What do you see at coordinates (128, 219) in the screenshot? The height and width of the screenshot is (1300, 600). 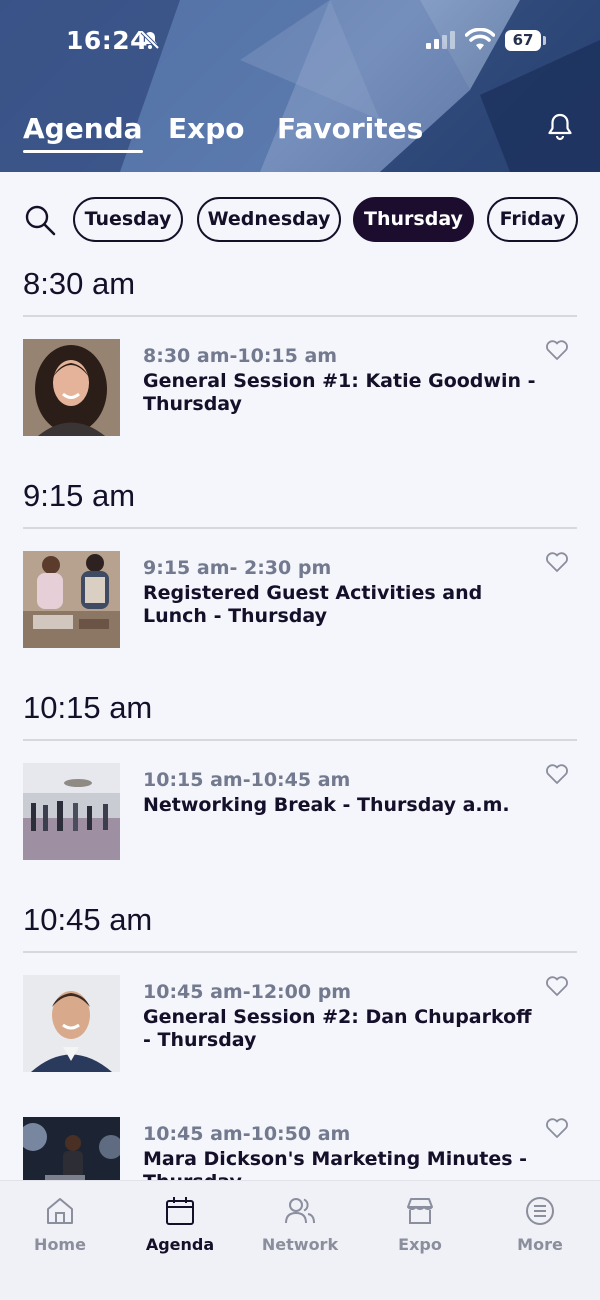 I see `day-tuesday: Tuesday` at bounding box center [128, 219].